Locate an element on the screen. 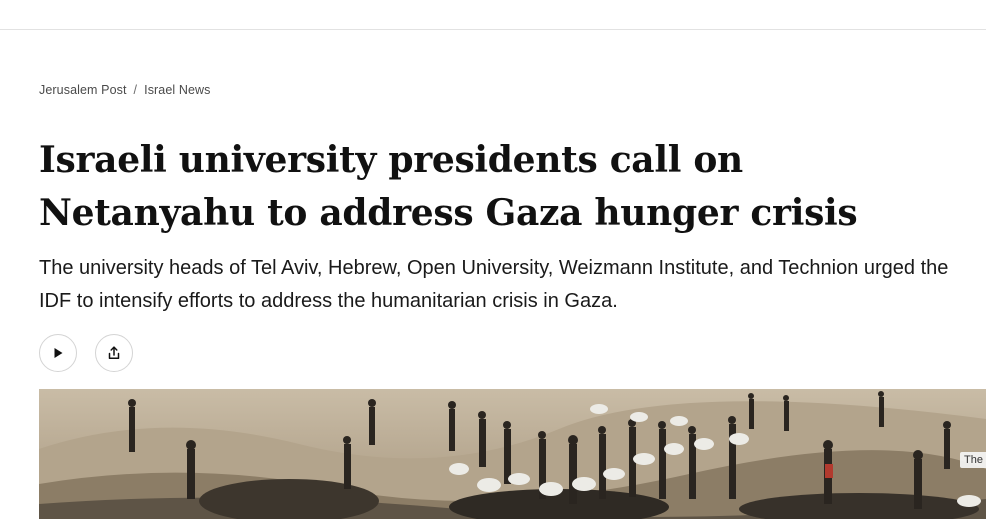  play-icon is located at coordinates (58, 353).